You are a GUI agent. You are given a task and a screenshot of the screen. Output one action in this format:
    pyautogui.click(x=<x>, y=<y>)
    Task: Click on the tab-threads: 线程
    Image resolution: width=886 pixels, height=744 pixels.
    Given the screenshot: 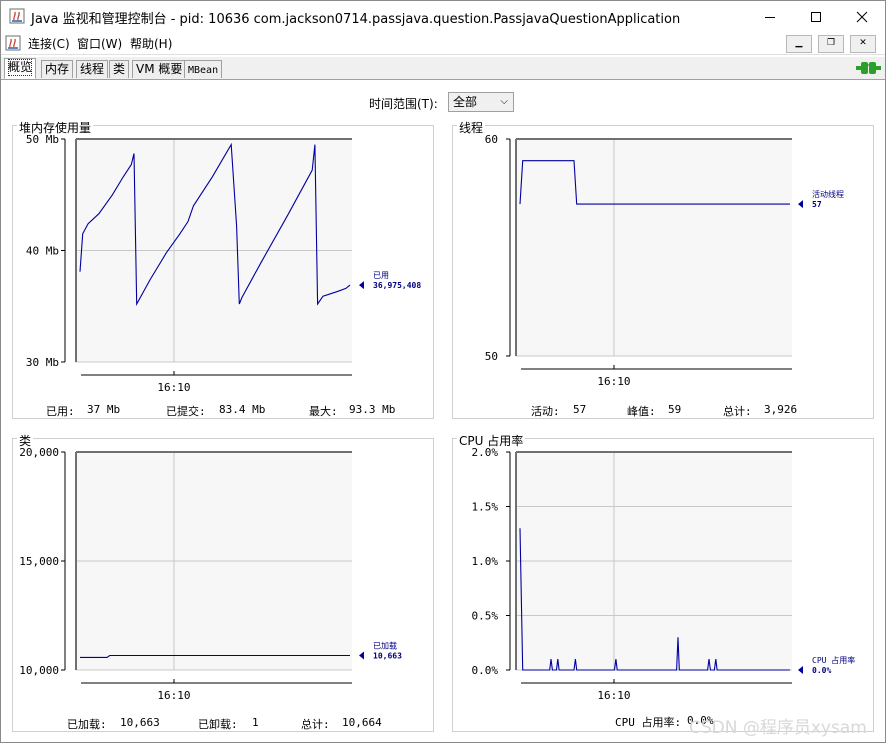 What is the action you would take?
    pyautogui.click(x=92, y=69)
    